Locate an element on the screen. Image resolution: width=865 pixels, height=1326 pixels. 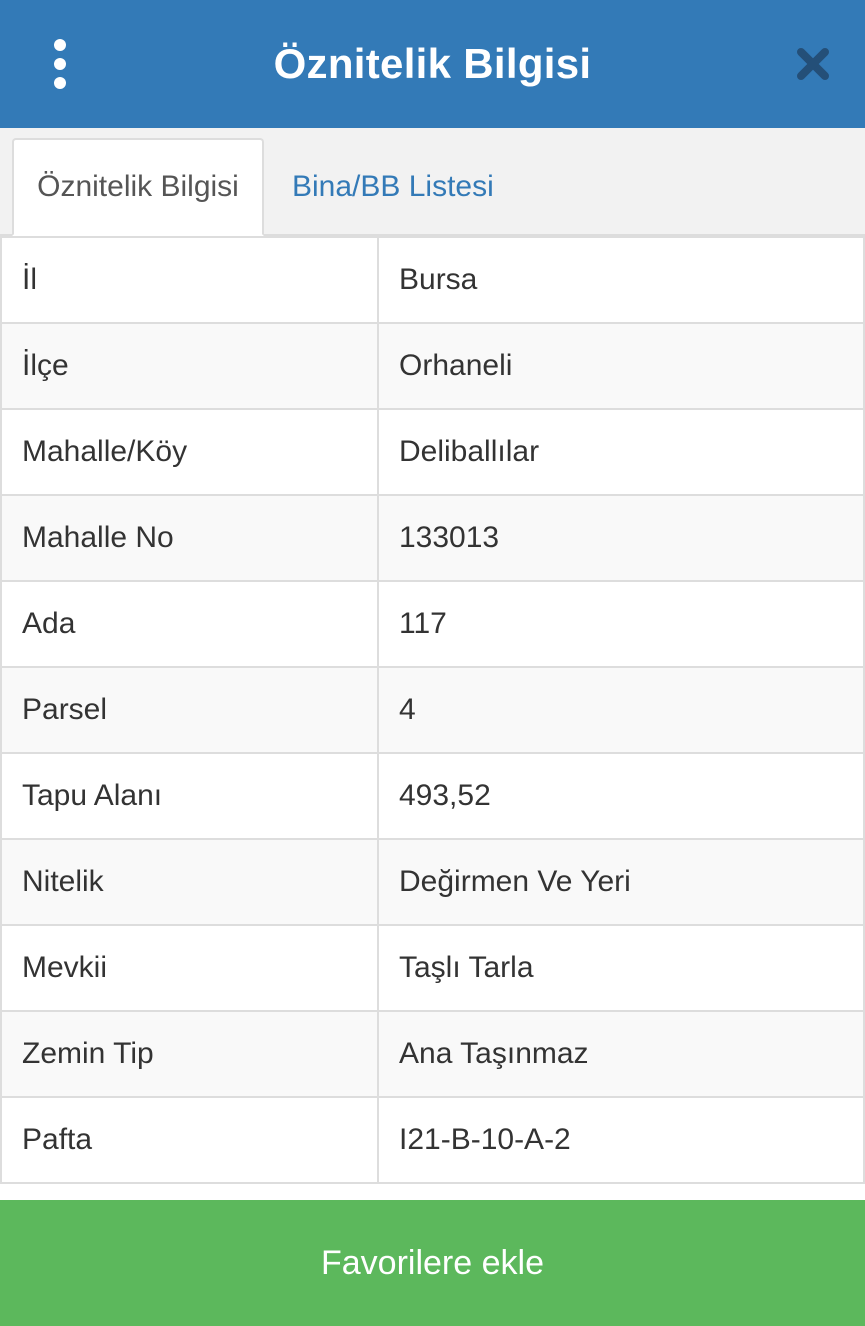
close-button is located at coordinates (813, 64).